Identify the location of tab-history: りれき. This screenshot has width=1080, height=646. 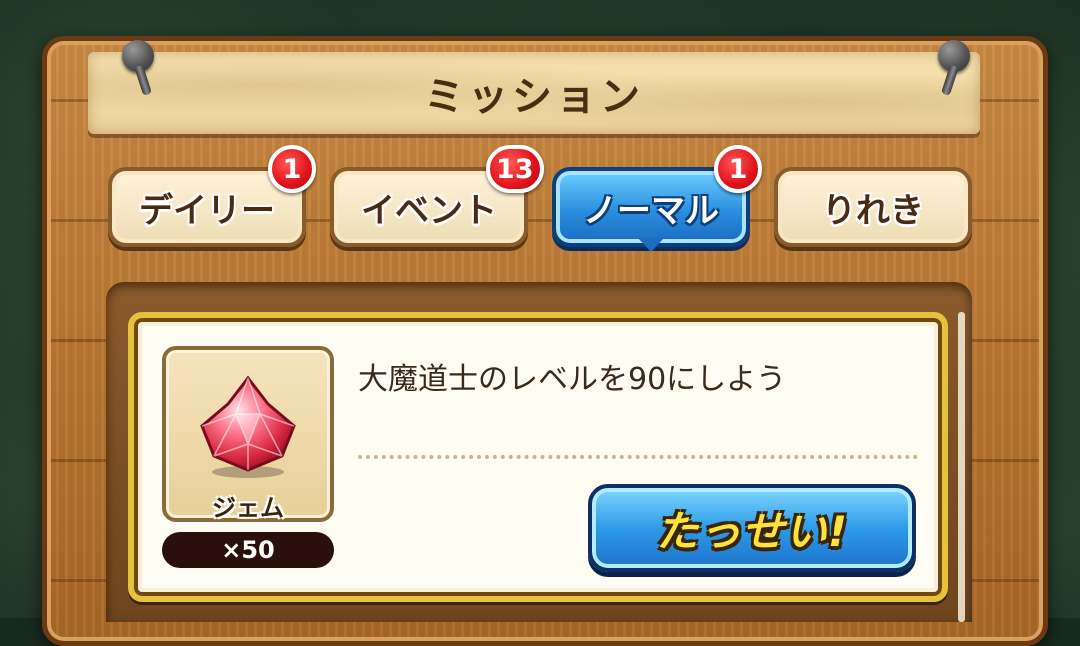
(873, 207).